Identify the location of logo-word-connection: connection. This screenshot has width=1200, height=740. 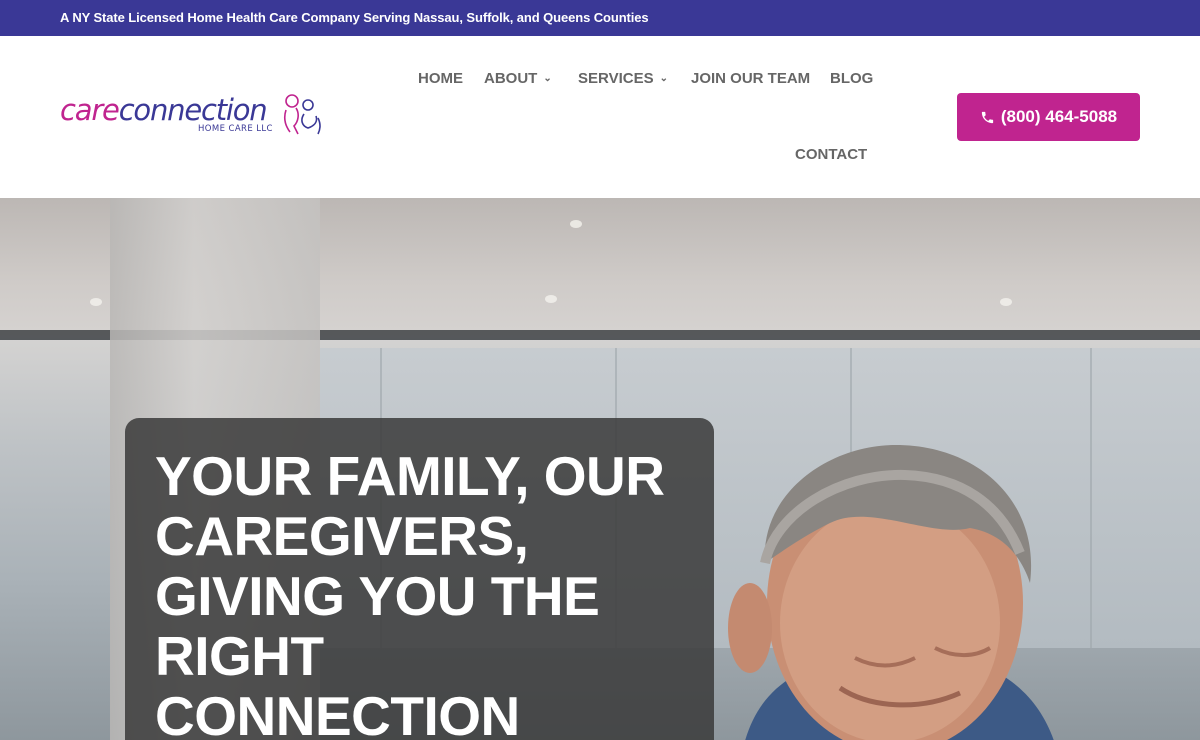
(193, 110).